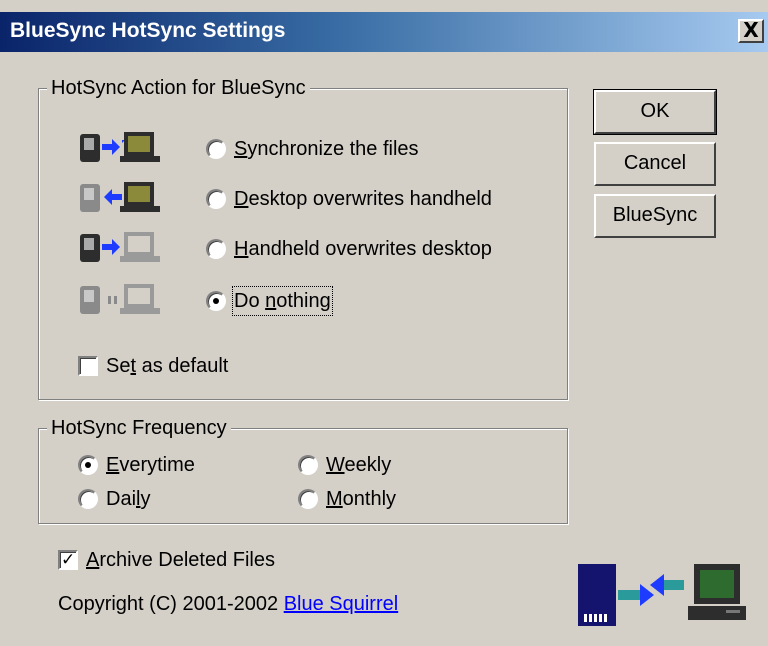 The height and width of the screenshot is (646, 768). Describe the element at coordinates (216, 249) in the screenshot. I see `radio-handheld-overwrites-button` at that location.